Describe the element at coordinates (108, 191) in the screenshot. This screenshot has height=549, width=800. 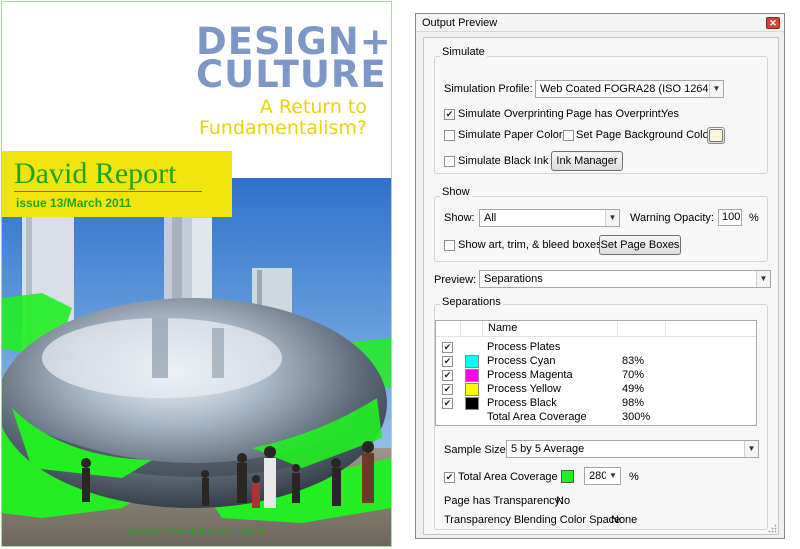
I see `cover-banner-rule` at that location.